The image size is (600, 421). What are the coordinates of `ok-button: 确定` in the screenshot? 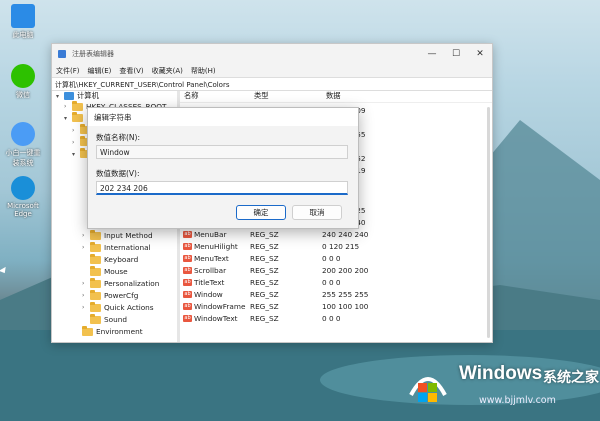 It's located at (261, 212).